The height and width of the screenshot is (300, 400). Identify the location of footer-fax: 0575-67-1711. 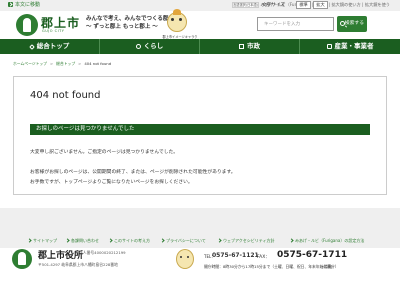
(312, 255).